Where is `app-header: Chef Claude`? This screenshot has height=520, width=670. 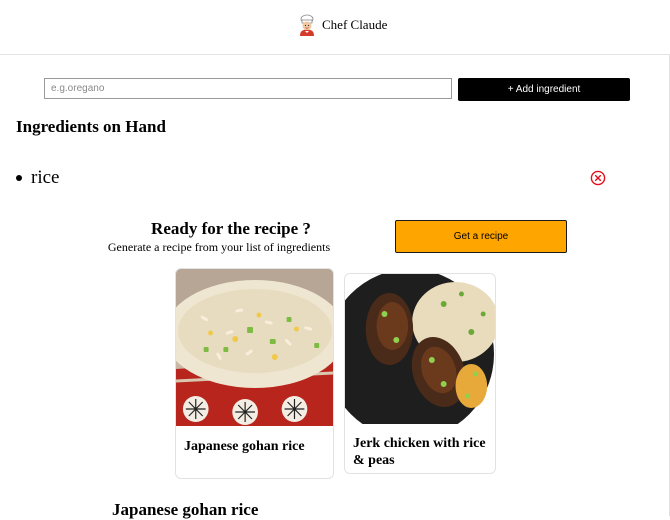
app-header: Chef Claude is located at coordinates (335, 27).